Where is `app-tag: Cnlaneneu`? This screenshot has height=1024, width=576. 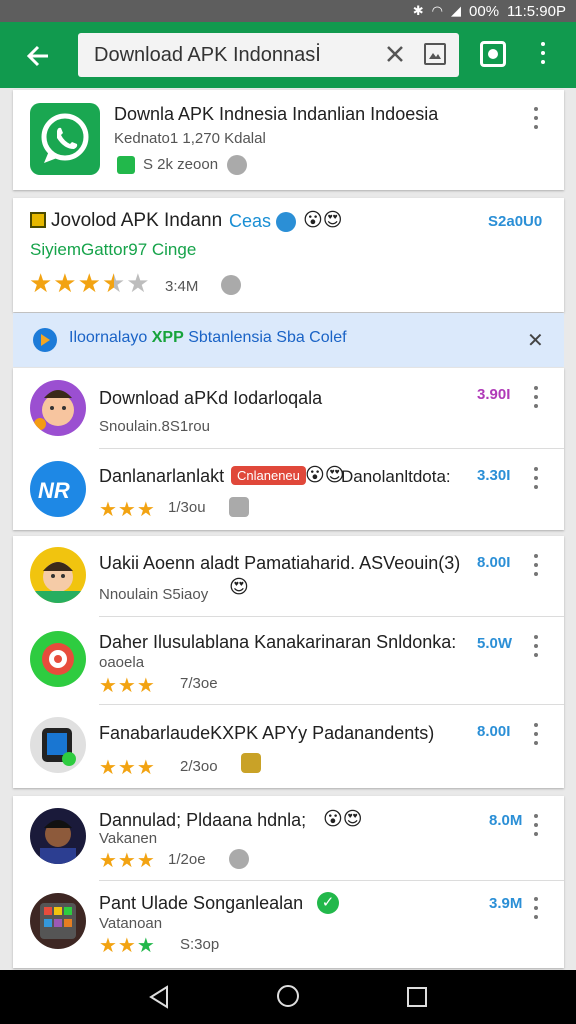 app-tag: Cnlaneneu is located at coordinates (268, 475).